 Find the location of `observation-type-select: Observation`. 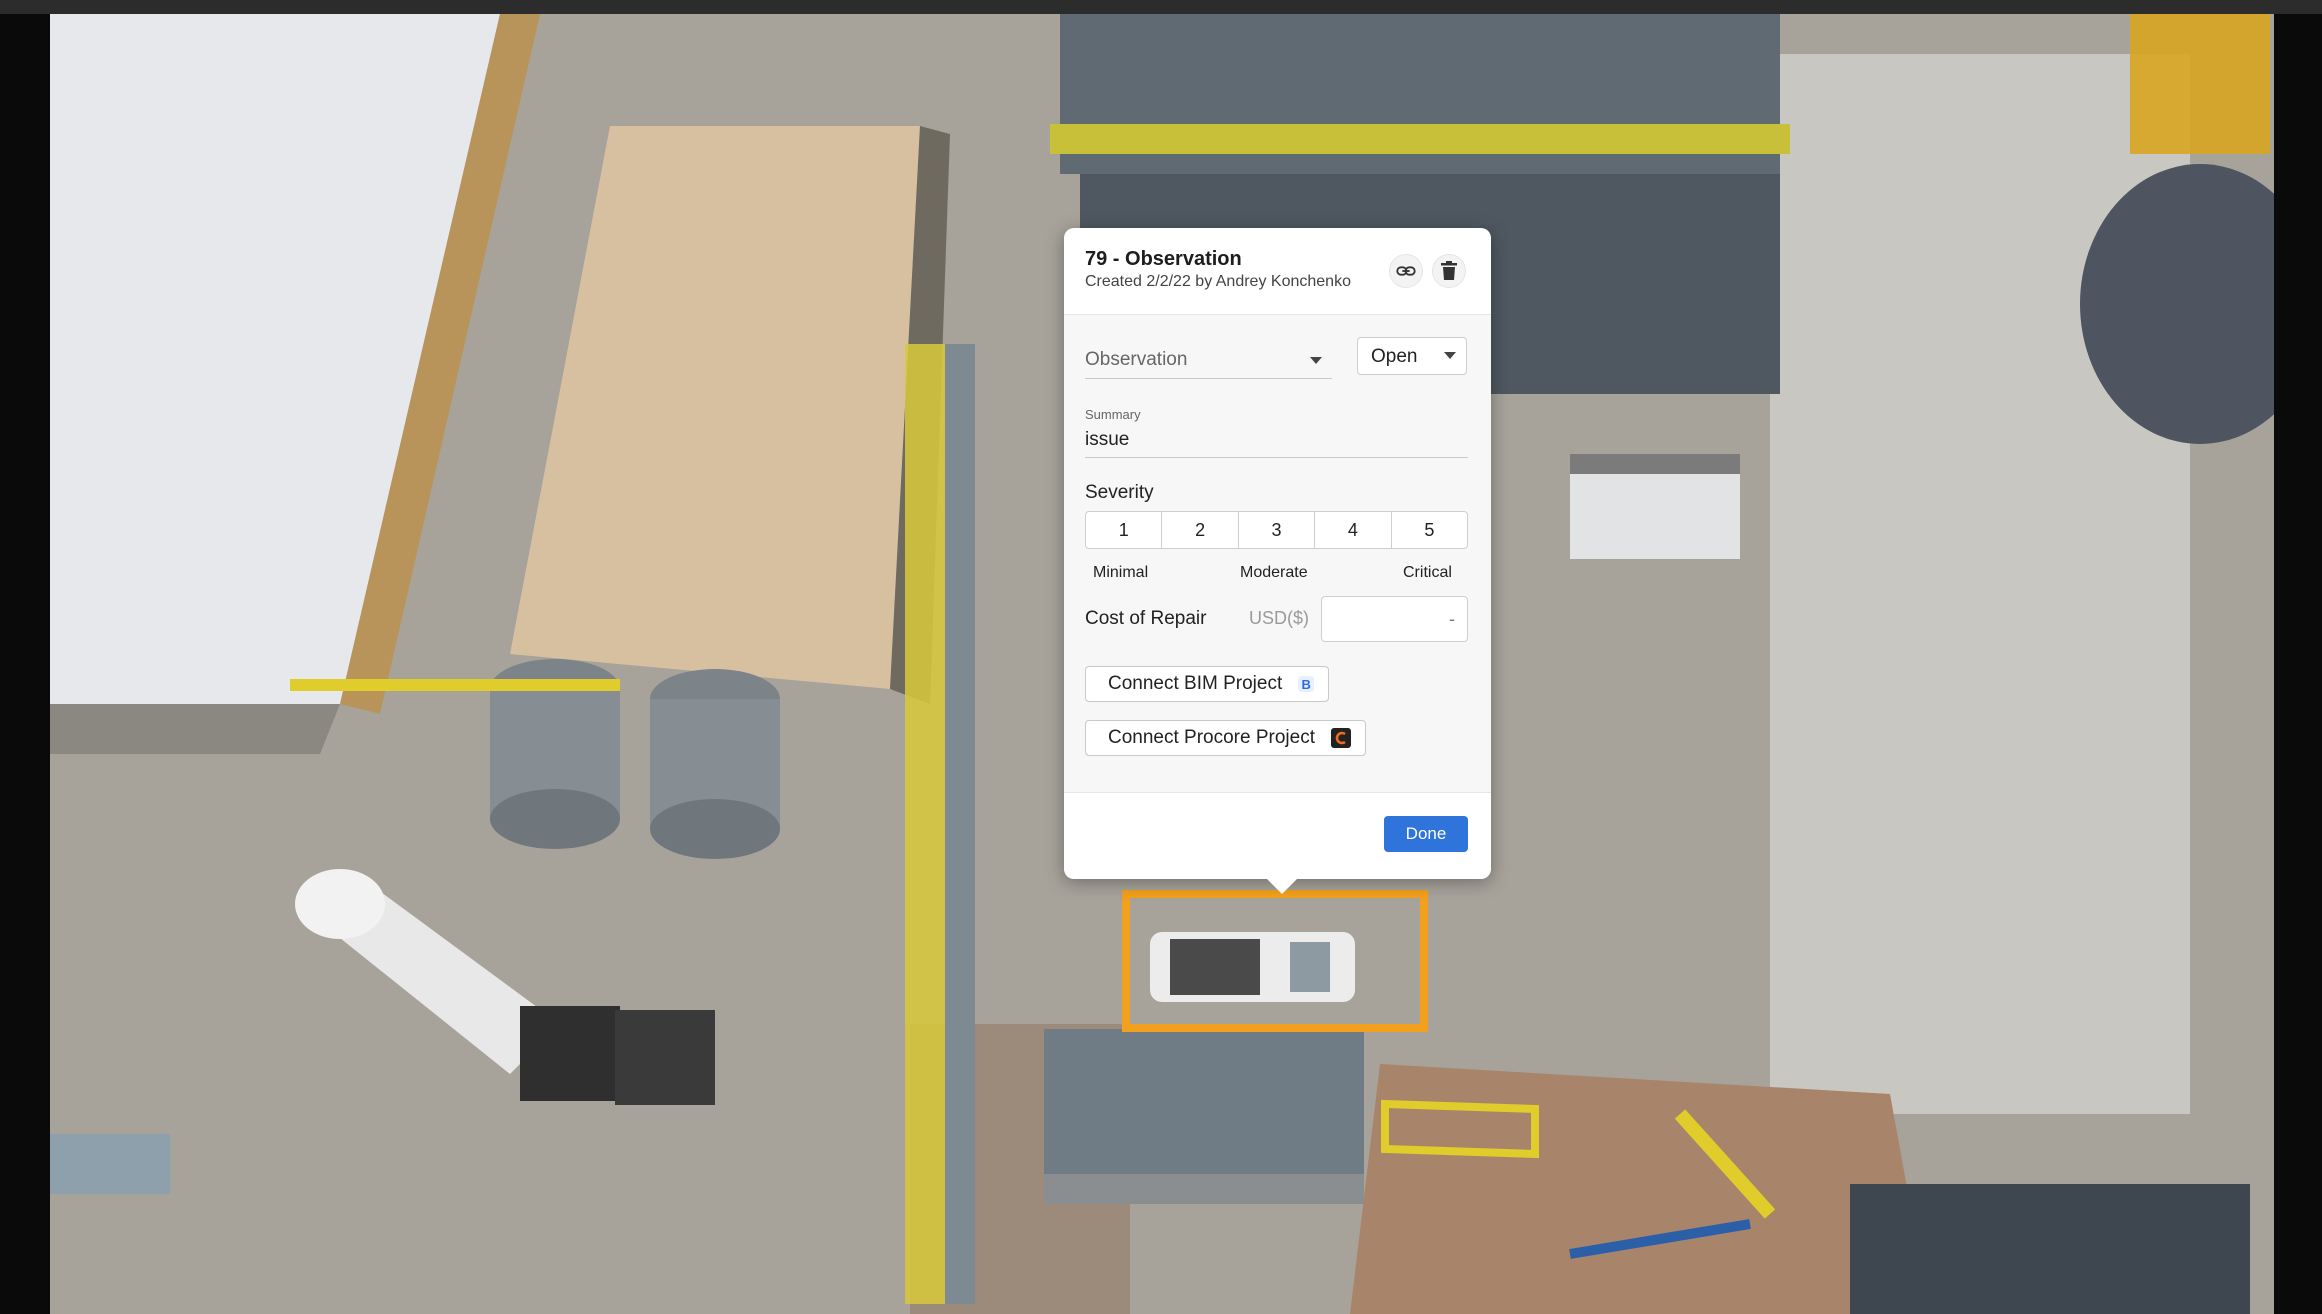

observation-type-select: Observation is located at coordinates (1208, 360).